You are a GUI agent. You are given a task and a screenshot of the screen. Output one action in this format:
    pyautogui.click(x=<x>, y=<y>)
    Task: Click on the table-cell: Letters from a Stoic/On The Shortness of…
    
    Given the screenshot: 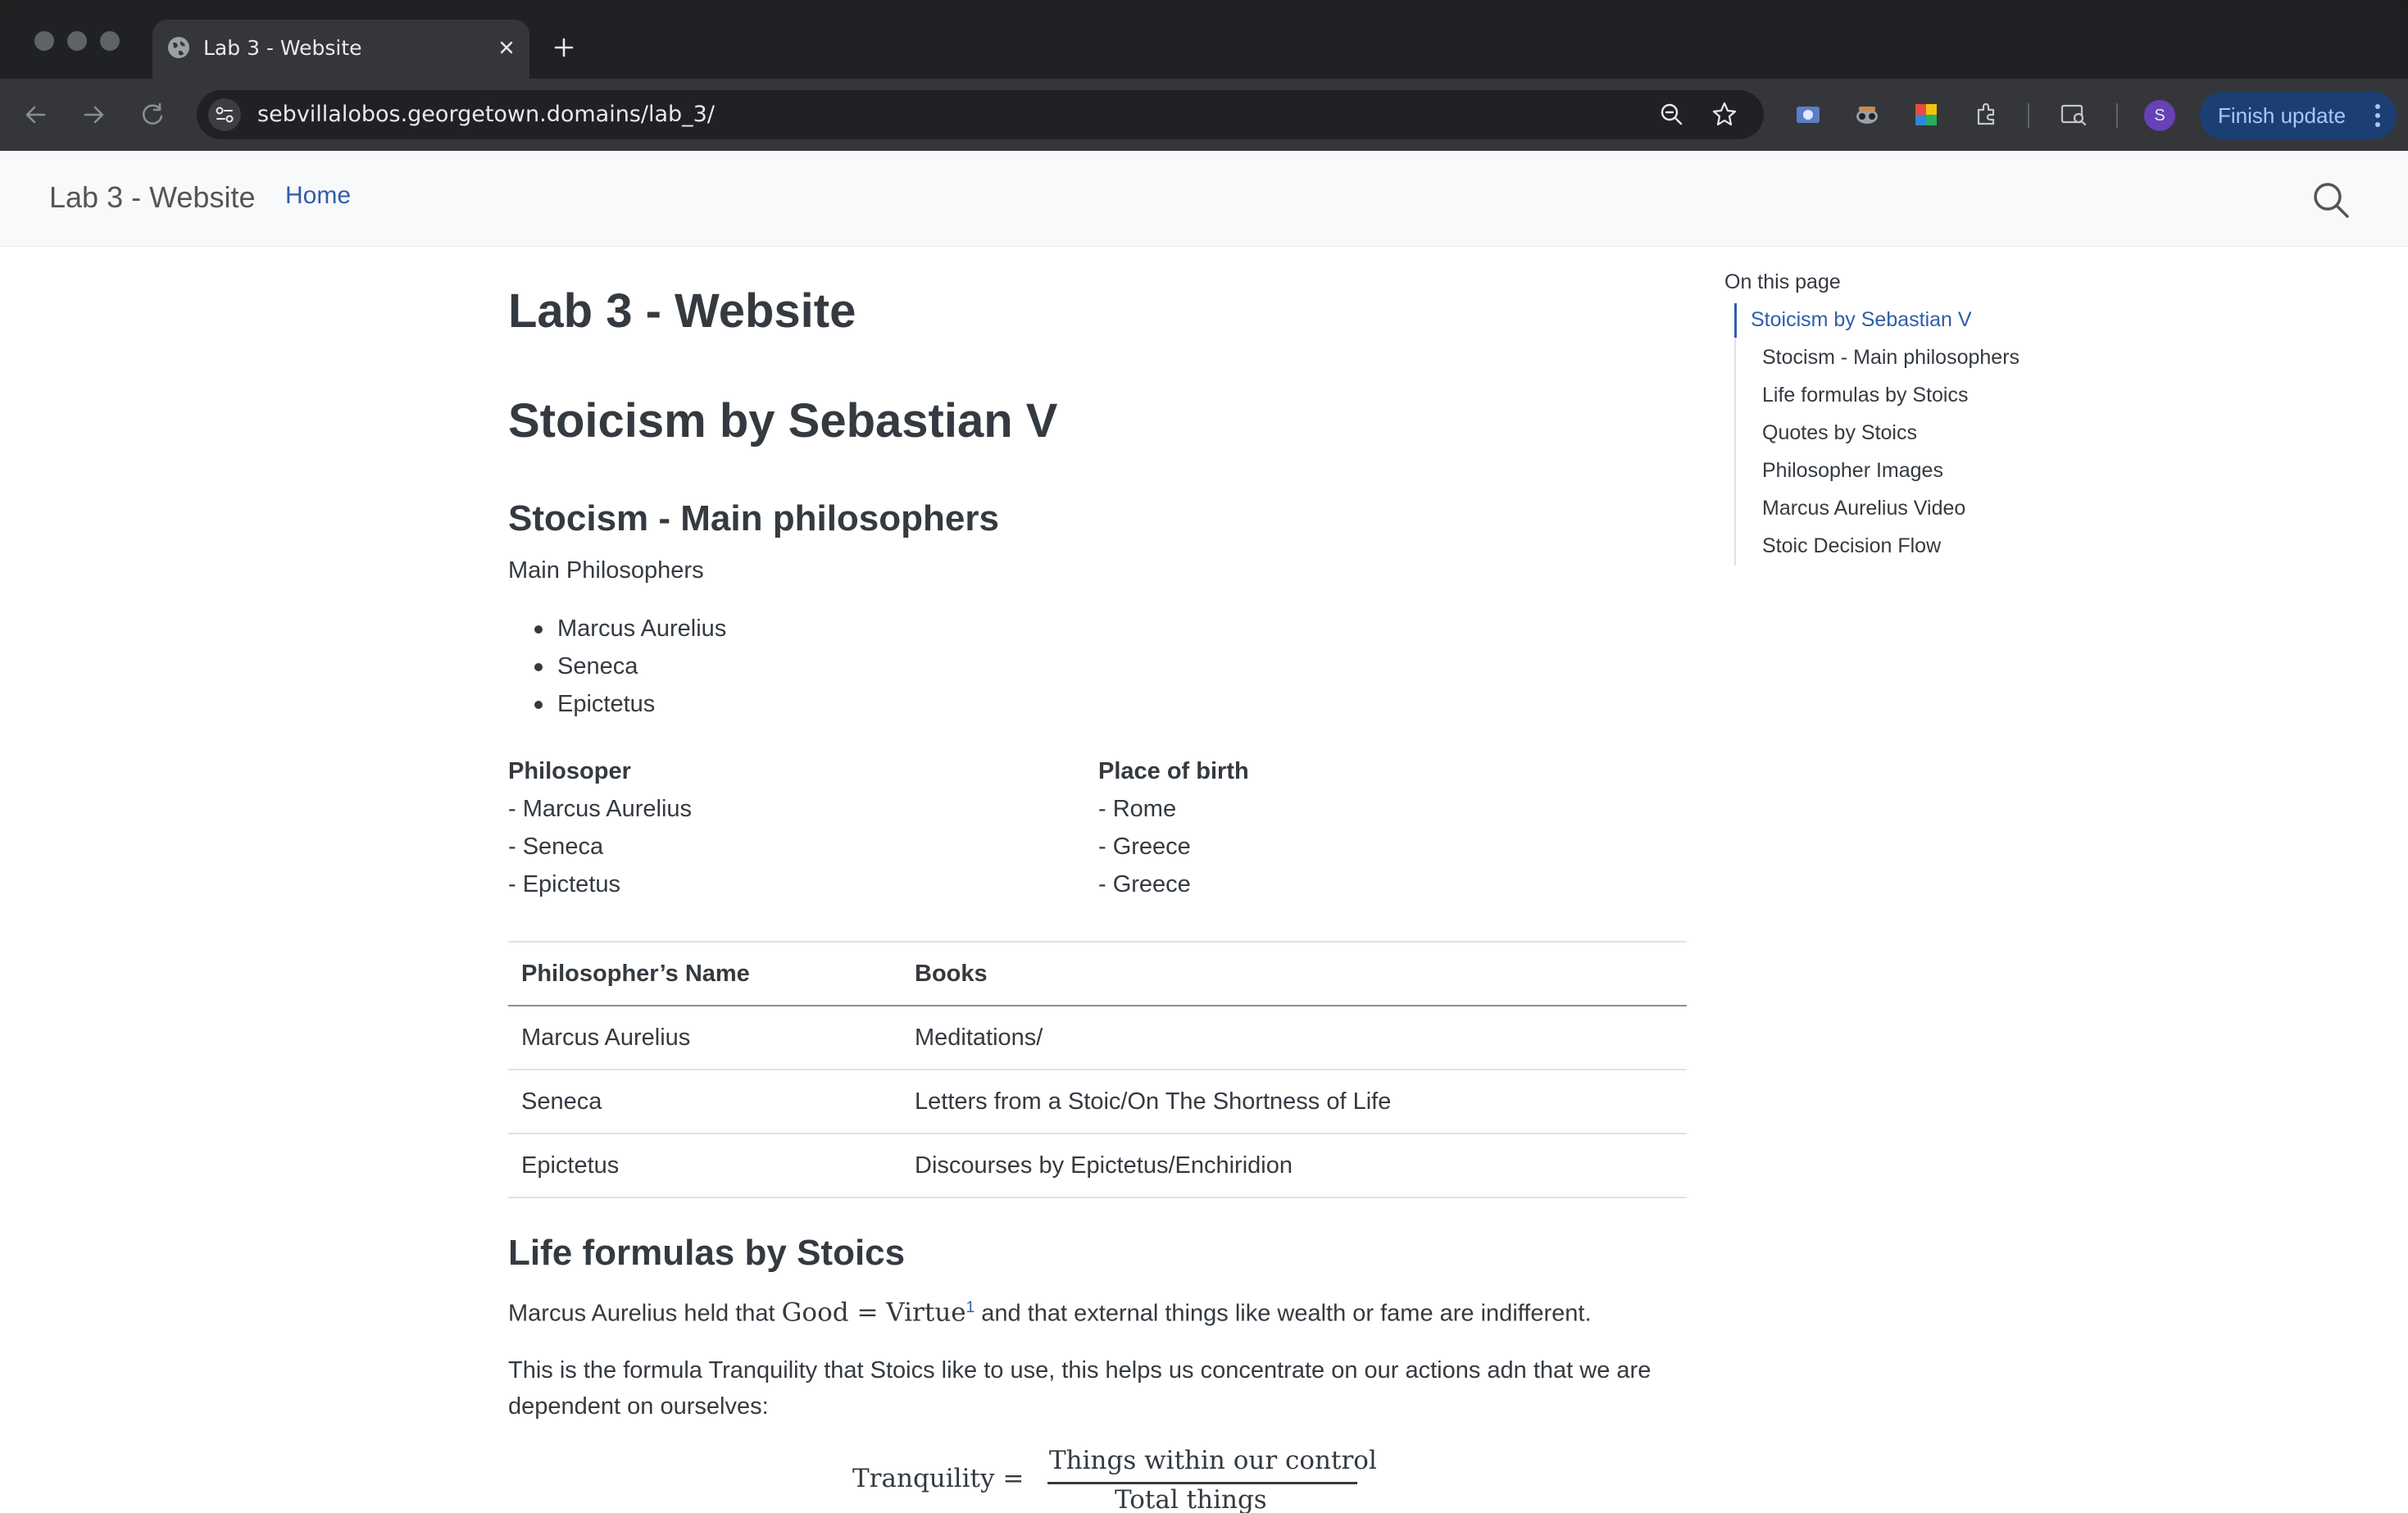 What is the action you would take?
    pyautogui.click(x=1294, y=1102)
    